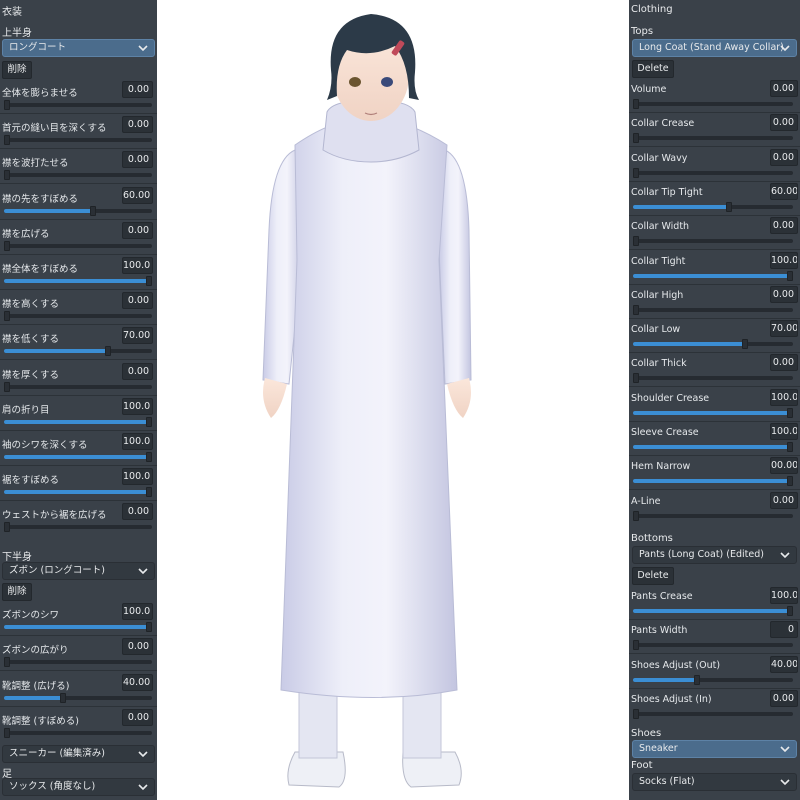 This screenshot has height=800, width=800. Describe the element at coordinates (714, 48) in the screenshot. I see `tops-dropdown: Long Coat (Stand Away Collar)` at that location.